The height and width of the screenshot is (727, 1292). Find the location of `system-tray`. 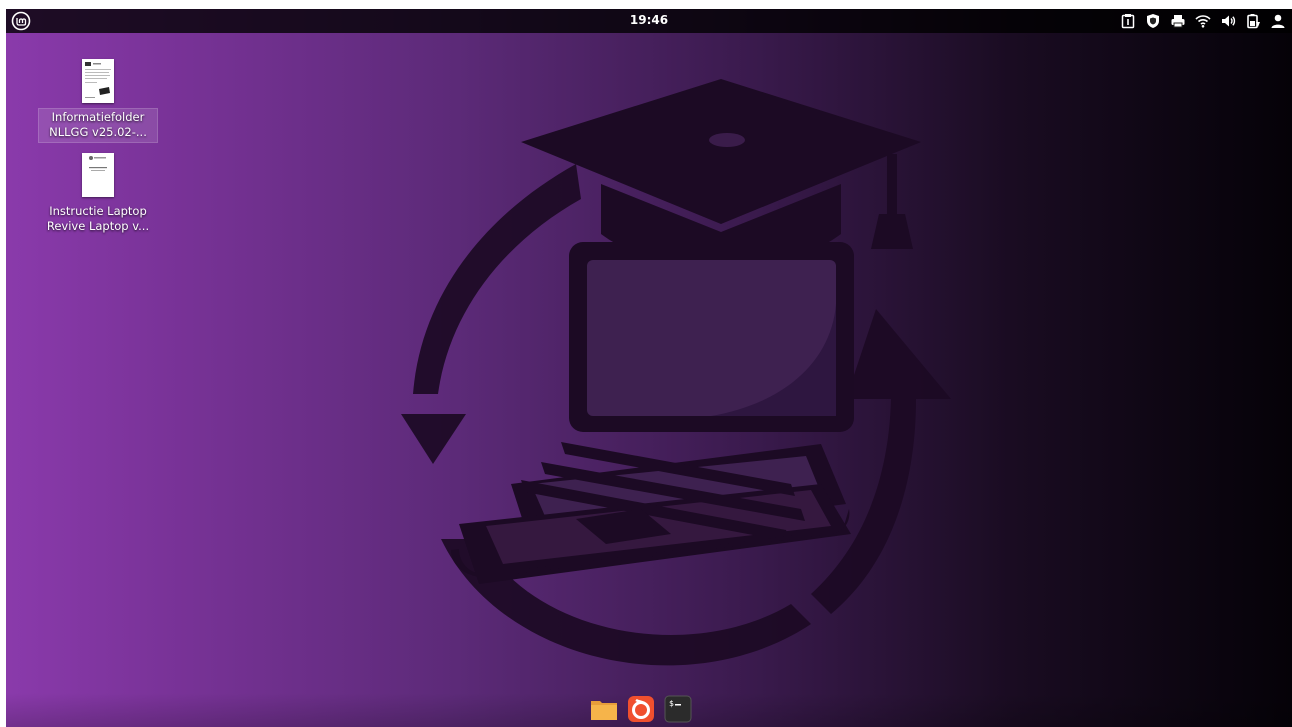

system-tray is located at coordinates (1203, 21).